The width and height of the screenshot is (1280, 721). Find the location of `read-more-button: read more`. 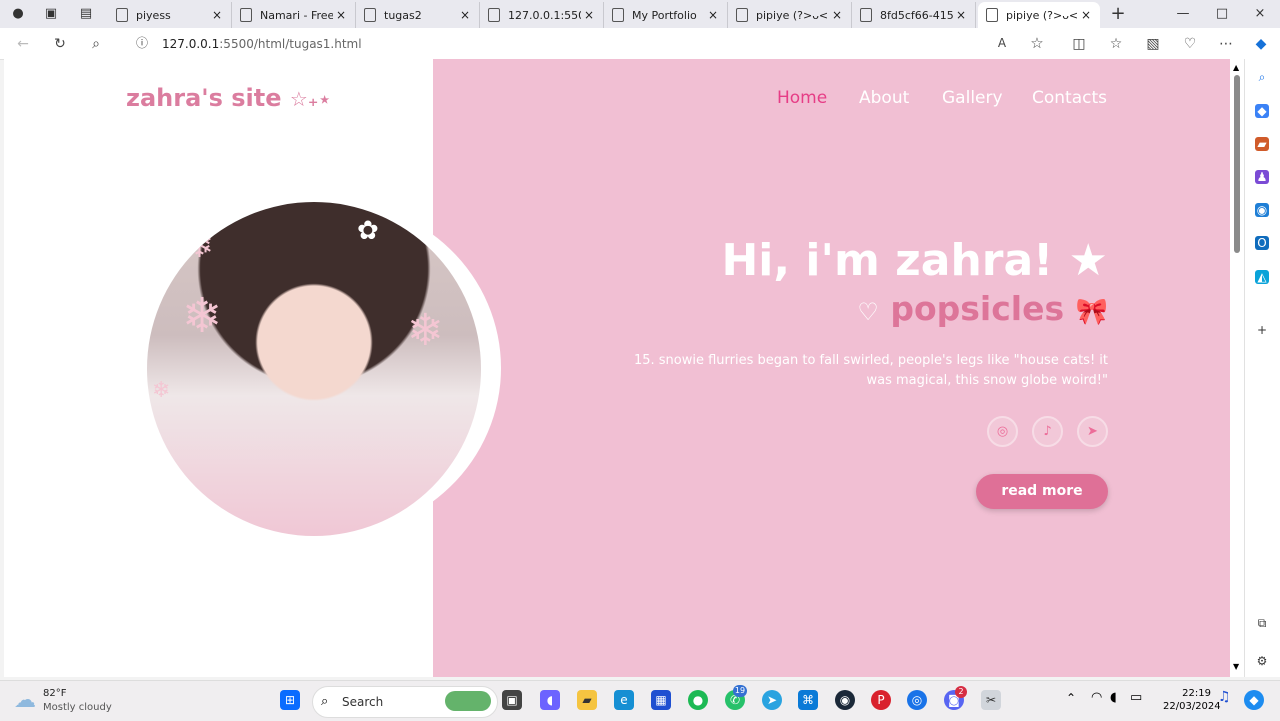

read-more-button: read more is located at coordinates (1042, 491).